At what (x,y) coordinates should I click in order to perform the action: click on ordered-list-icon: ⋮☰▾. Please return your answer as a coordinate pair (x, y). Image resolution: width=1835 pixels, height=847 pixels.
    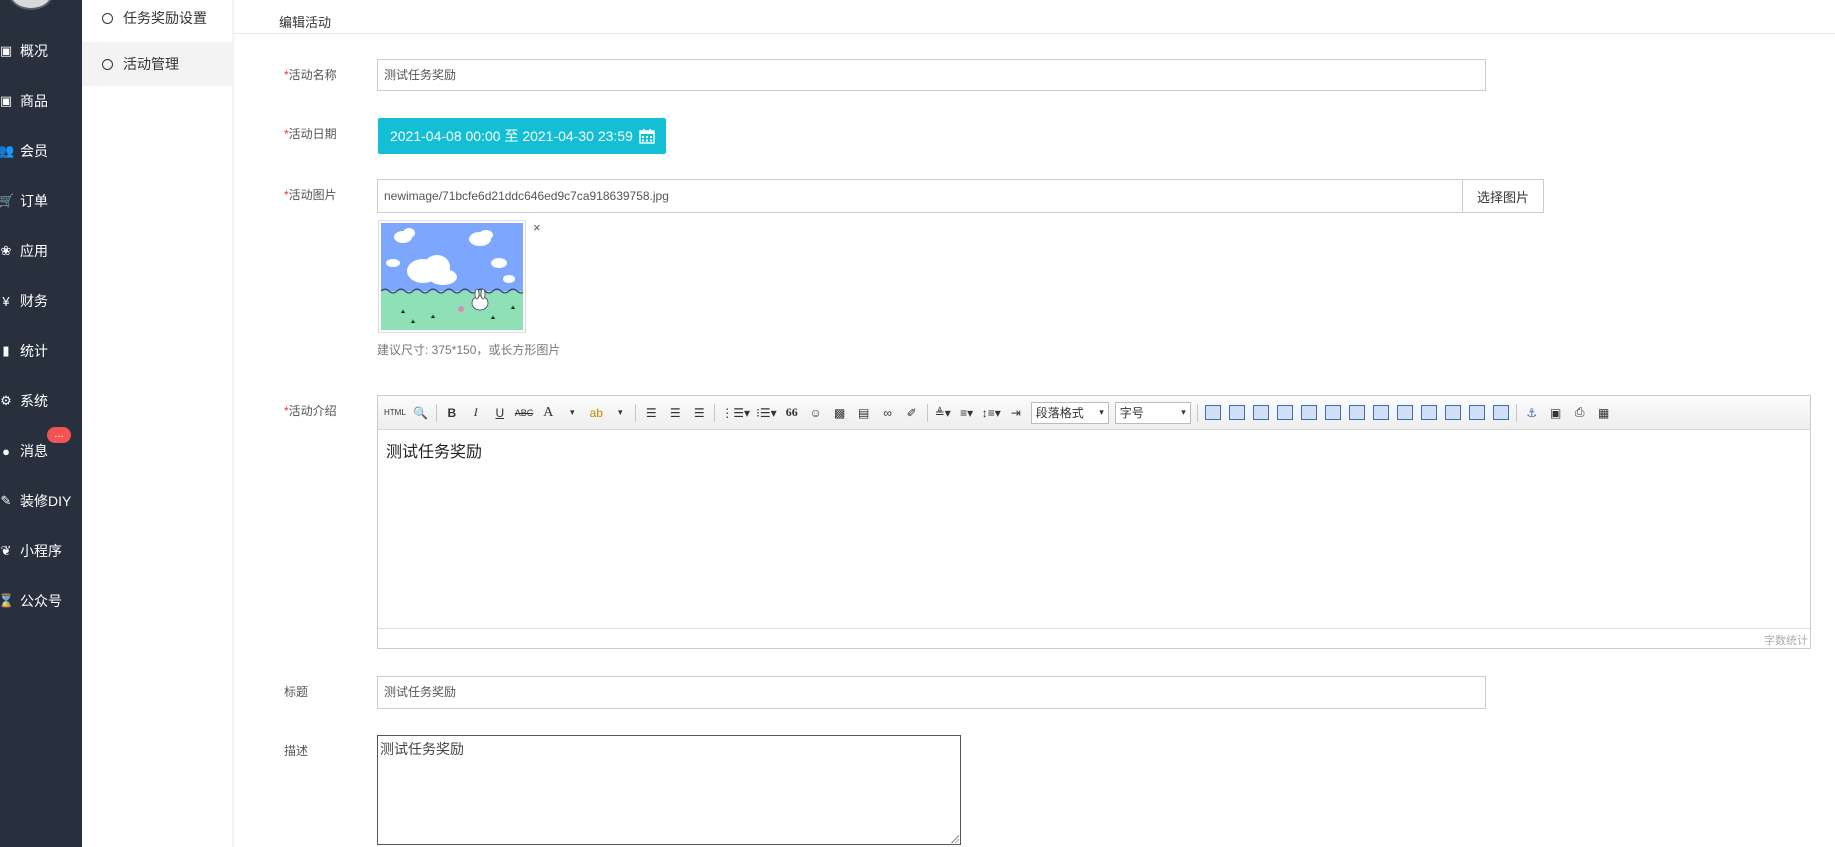
    Looking at the image, I should click on (735, 413).